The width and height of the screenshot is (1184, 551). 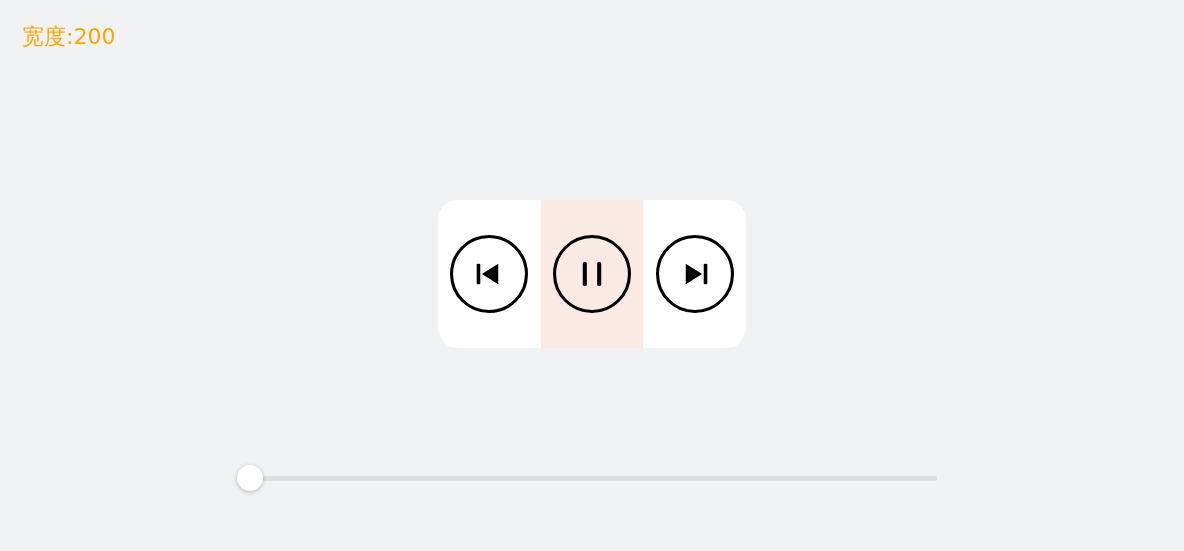 I want to click on width-label: 宽度:200, so click(x=69, y=36).